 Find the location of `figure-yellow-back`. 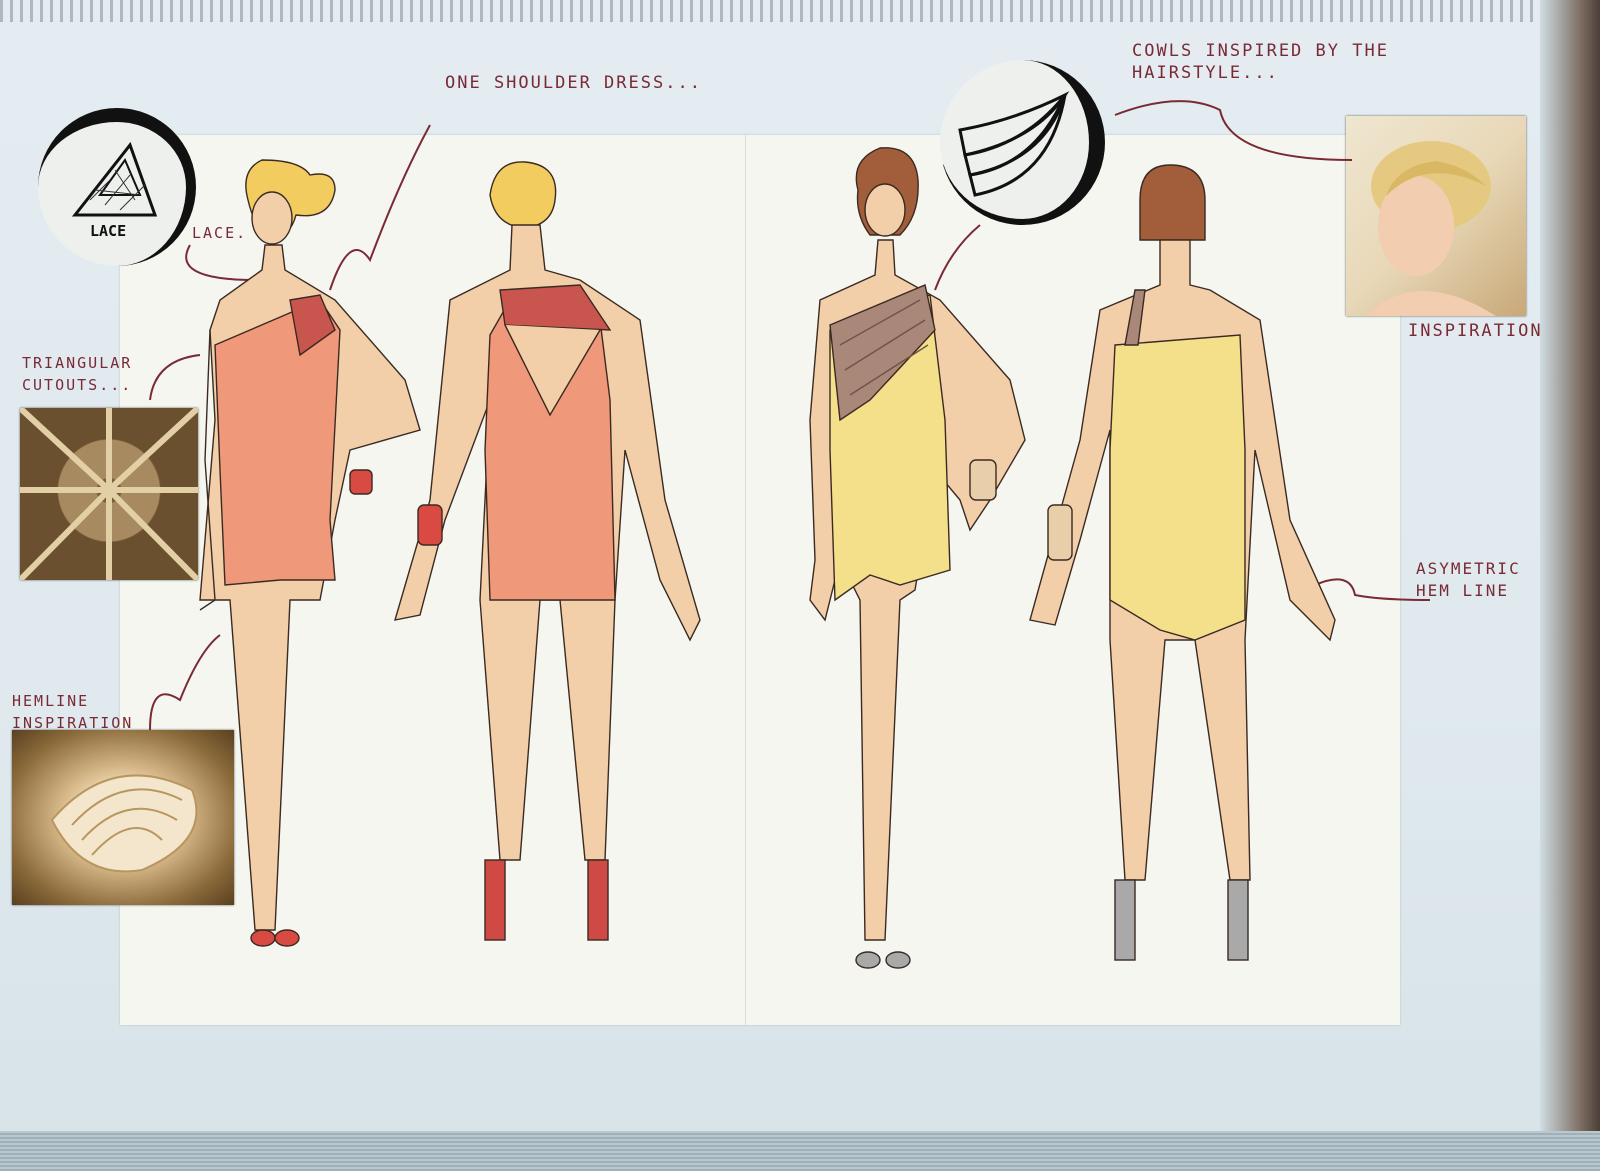

figure-yellow-back is located at coordinates (1182, 562).